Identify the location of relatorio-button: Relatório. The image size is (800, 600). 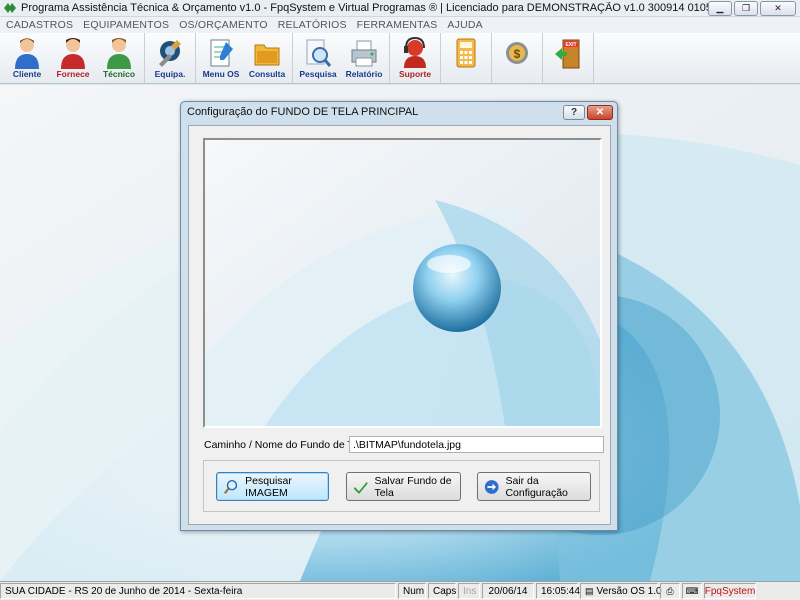
(364, 58).